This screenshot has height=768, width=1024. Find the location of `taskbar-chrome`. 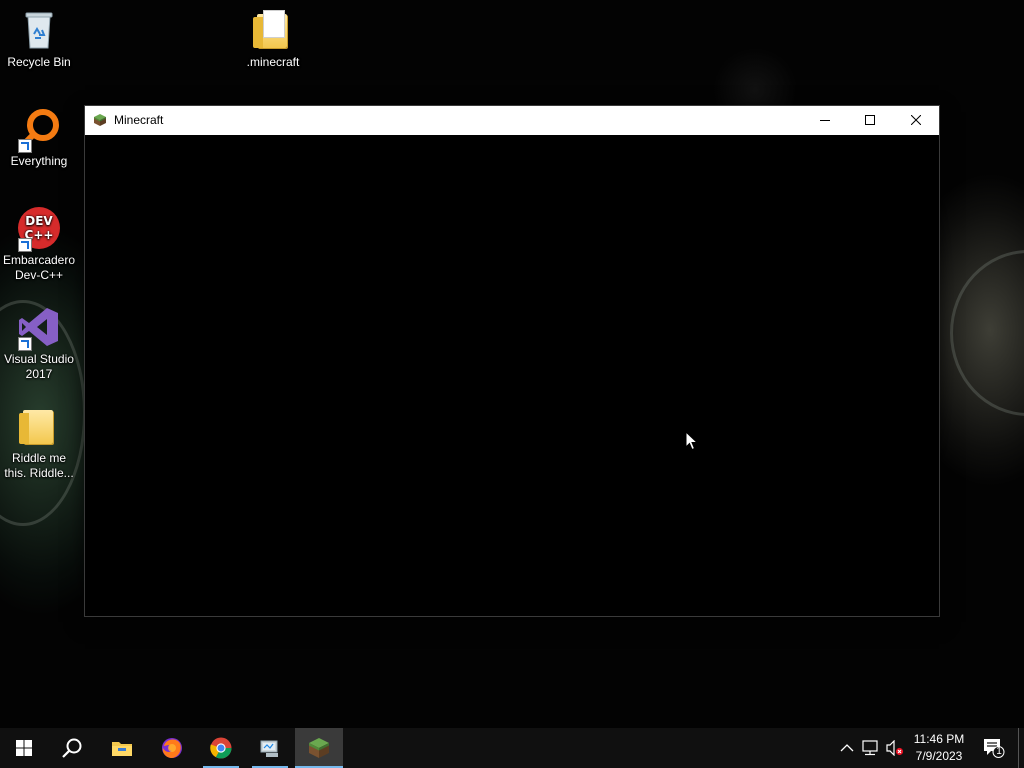

taskbar-chrome is located at coordinates (221, 748).